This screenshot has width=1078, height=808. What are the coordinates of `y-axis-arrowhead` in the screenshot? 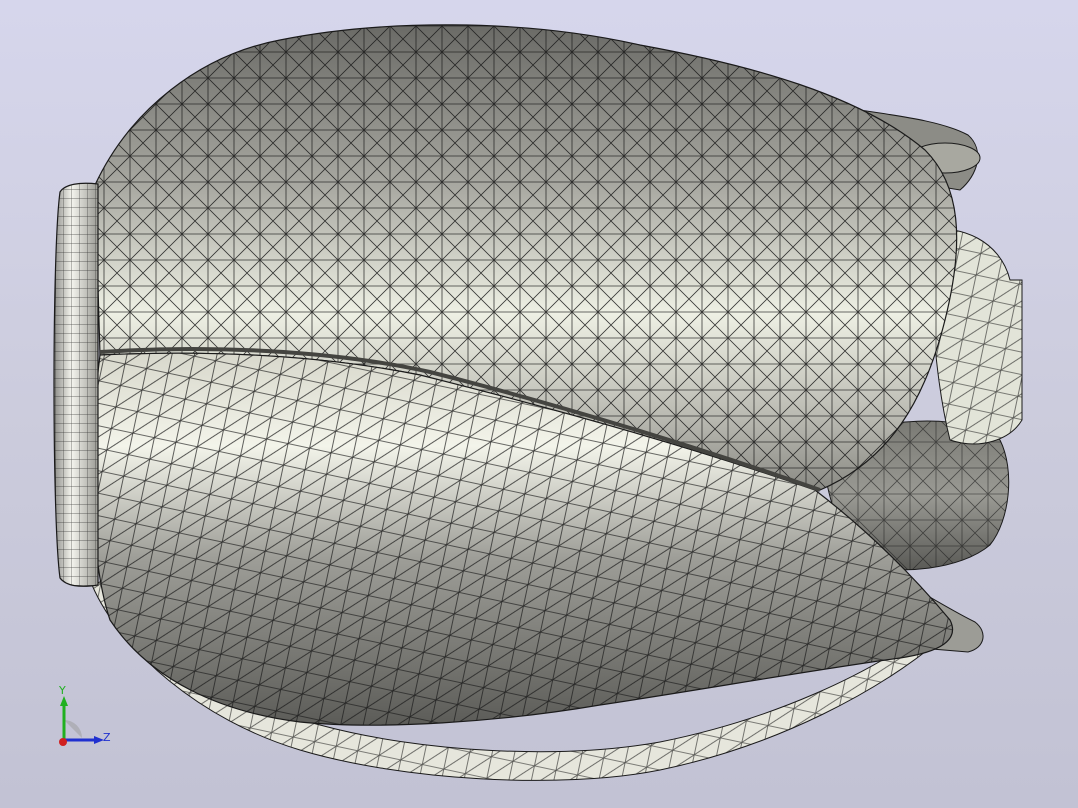 It's located at (64, 701).